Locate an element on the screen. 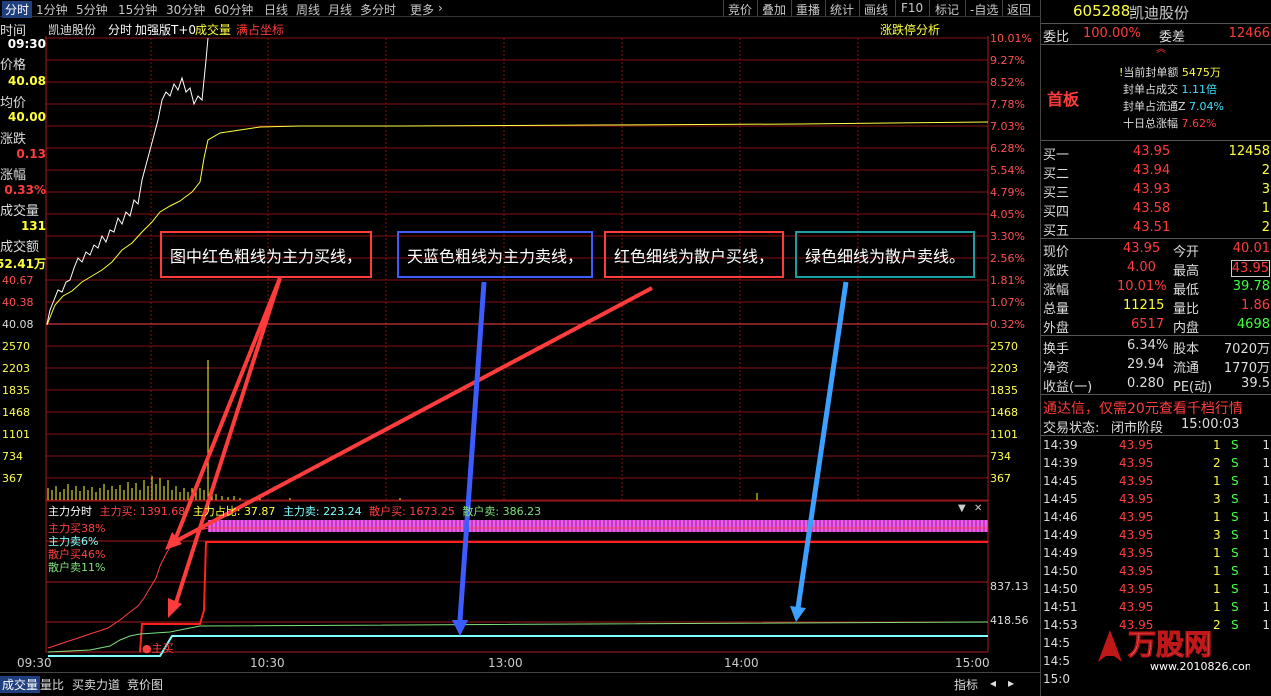 The image size is (1271, 696). pct-tick: 6.28% is located at coordinates (1007, 148).